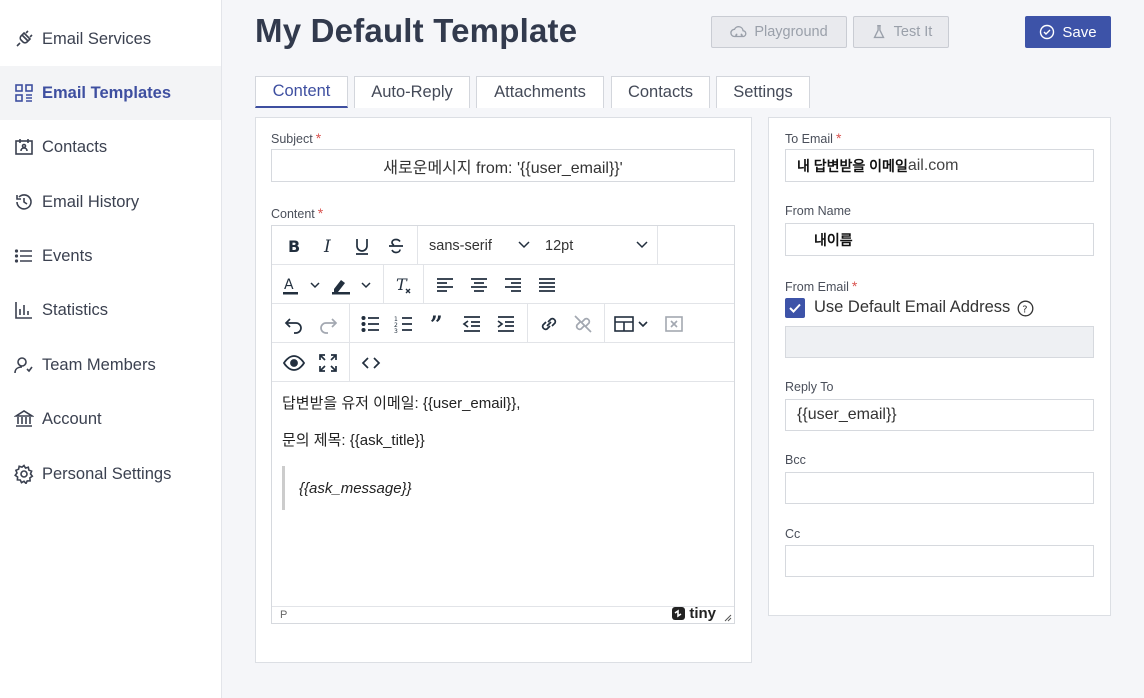 The image size is (1144, 698). Describe the element at coordinates (939, 488) in the screenshot. I see `bcc-input` at that location.